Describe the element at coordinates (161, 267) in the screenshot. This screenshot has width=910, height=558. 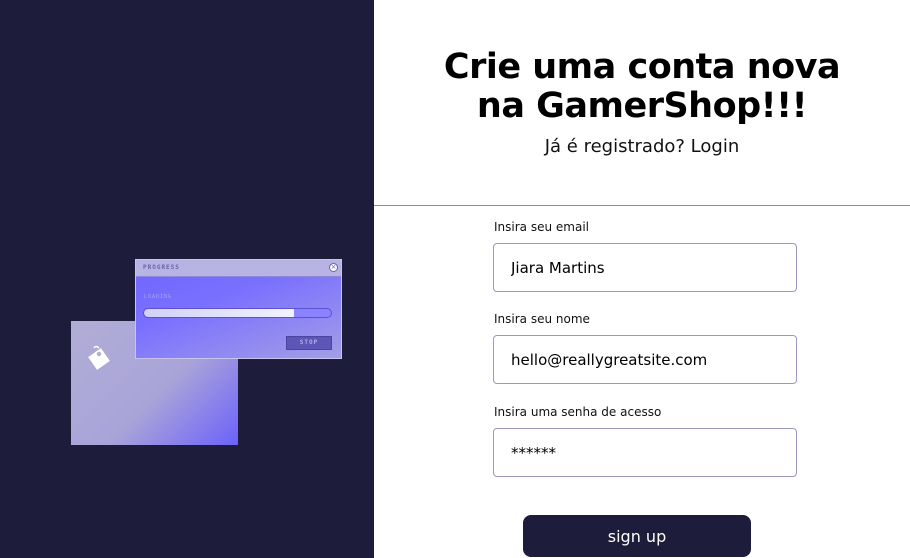
I see `progress-window-title: PROGRESS` at that location.